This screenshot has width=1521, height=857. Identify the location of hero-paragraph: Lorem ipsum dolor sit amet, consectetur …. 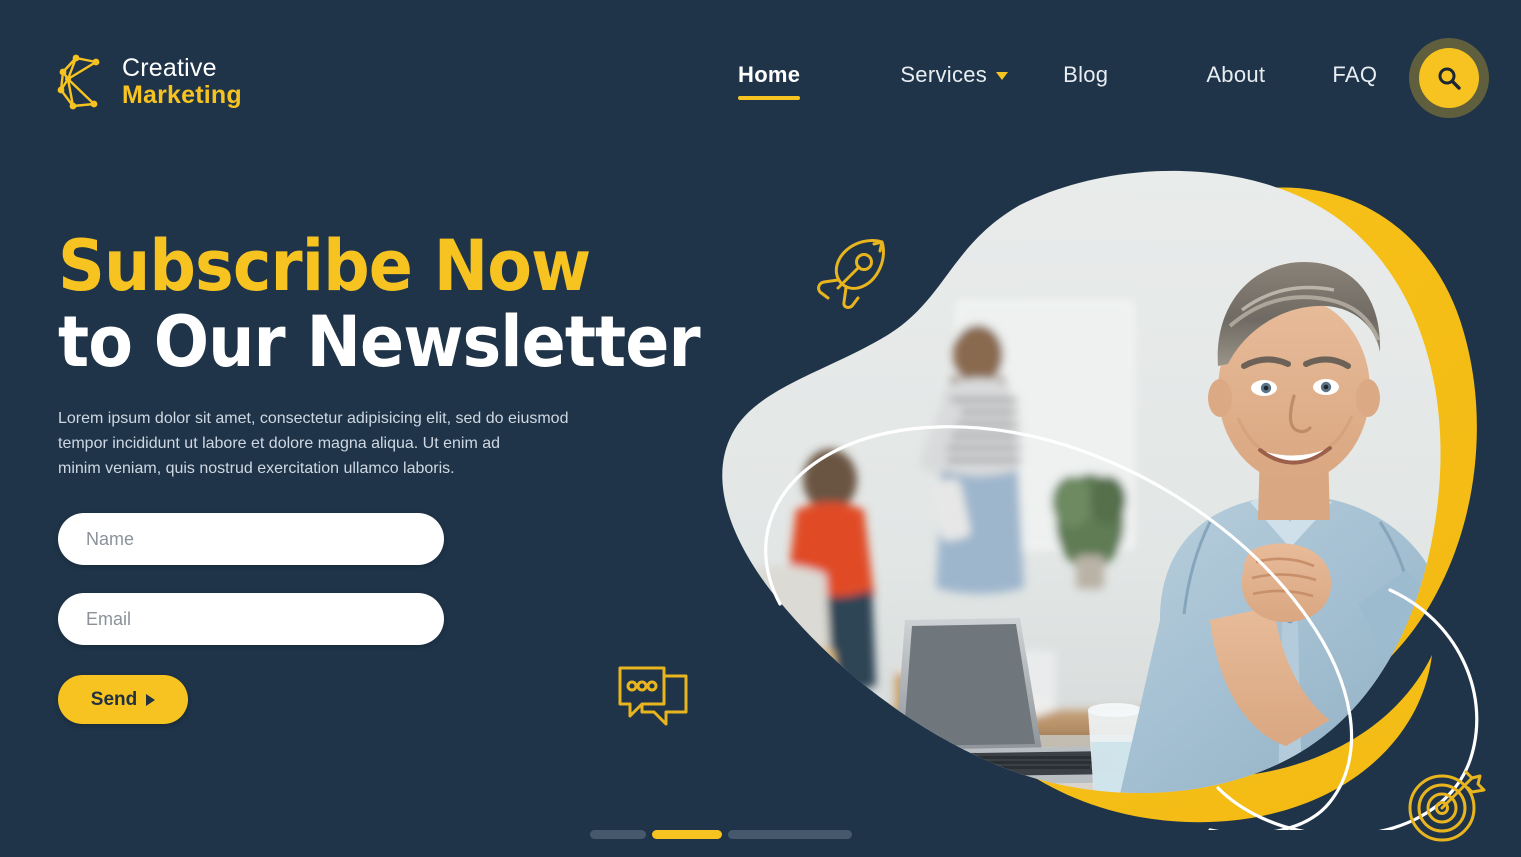
(338, 443).